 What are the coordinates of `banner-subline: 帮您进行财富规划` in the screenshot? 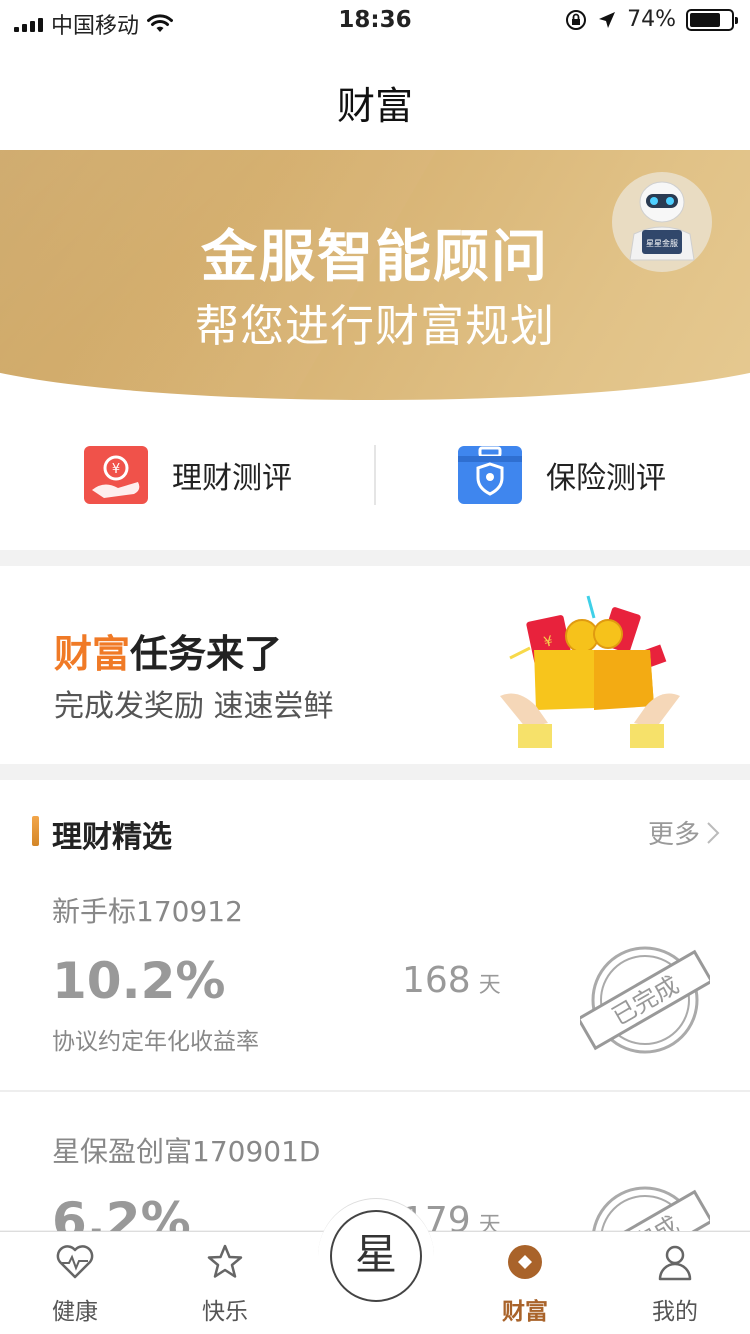 It's located at (375, 326).